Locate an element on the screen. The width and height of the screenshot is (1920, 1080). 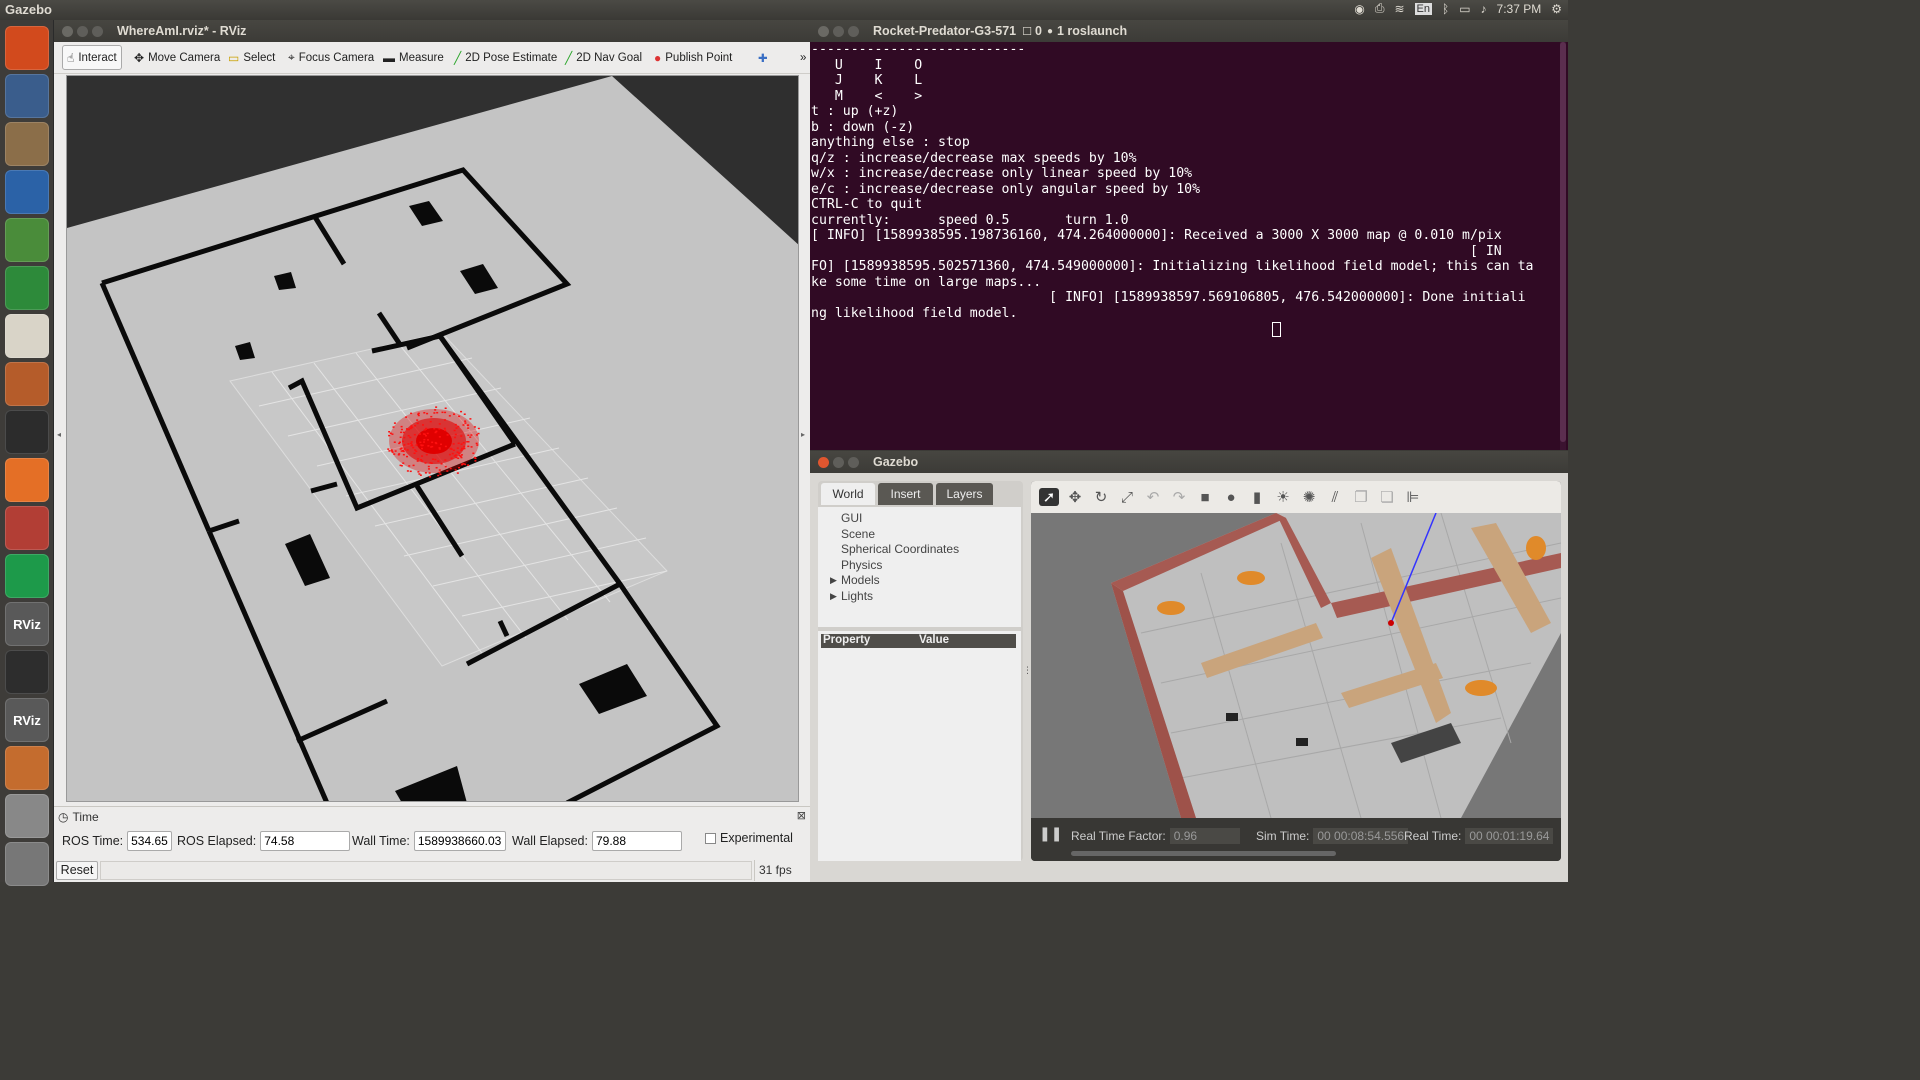
rviz-icon: RViz is located at coordinates (27, 624).